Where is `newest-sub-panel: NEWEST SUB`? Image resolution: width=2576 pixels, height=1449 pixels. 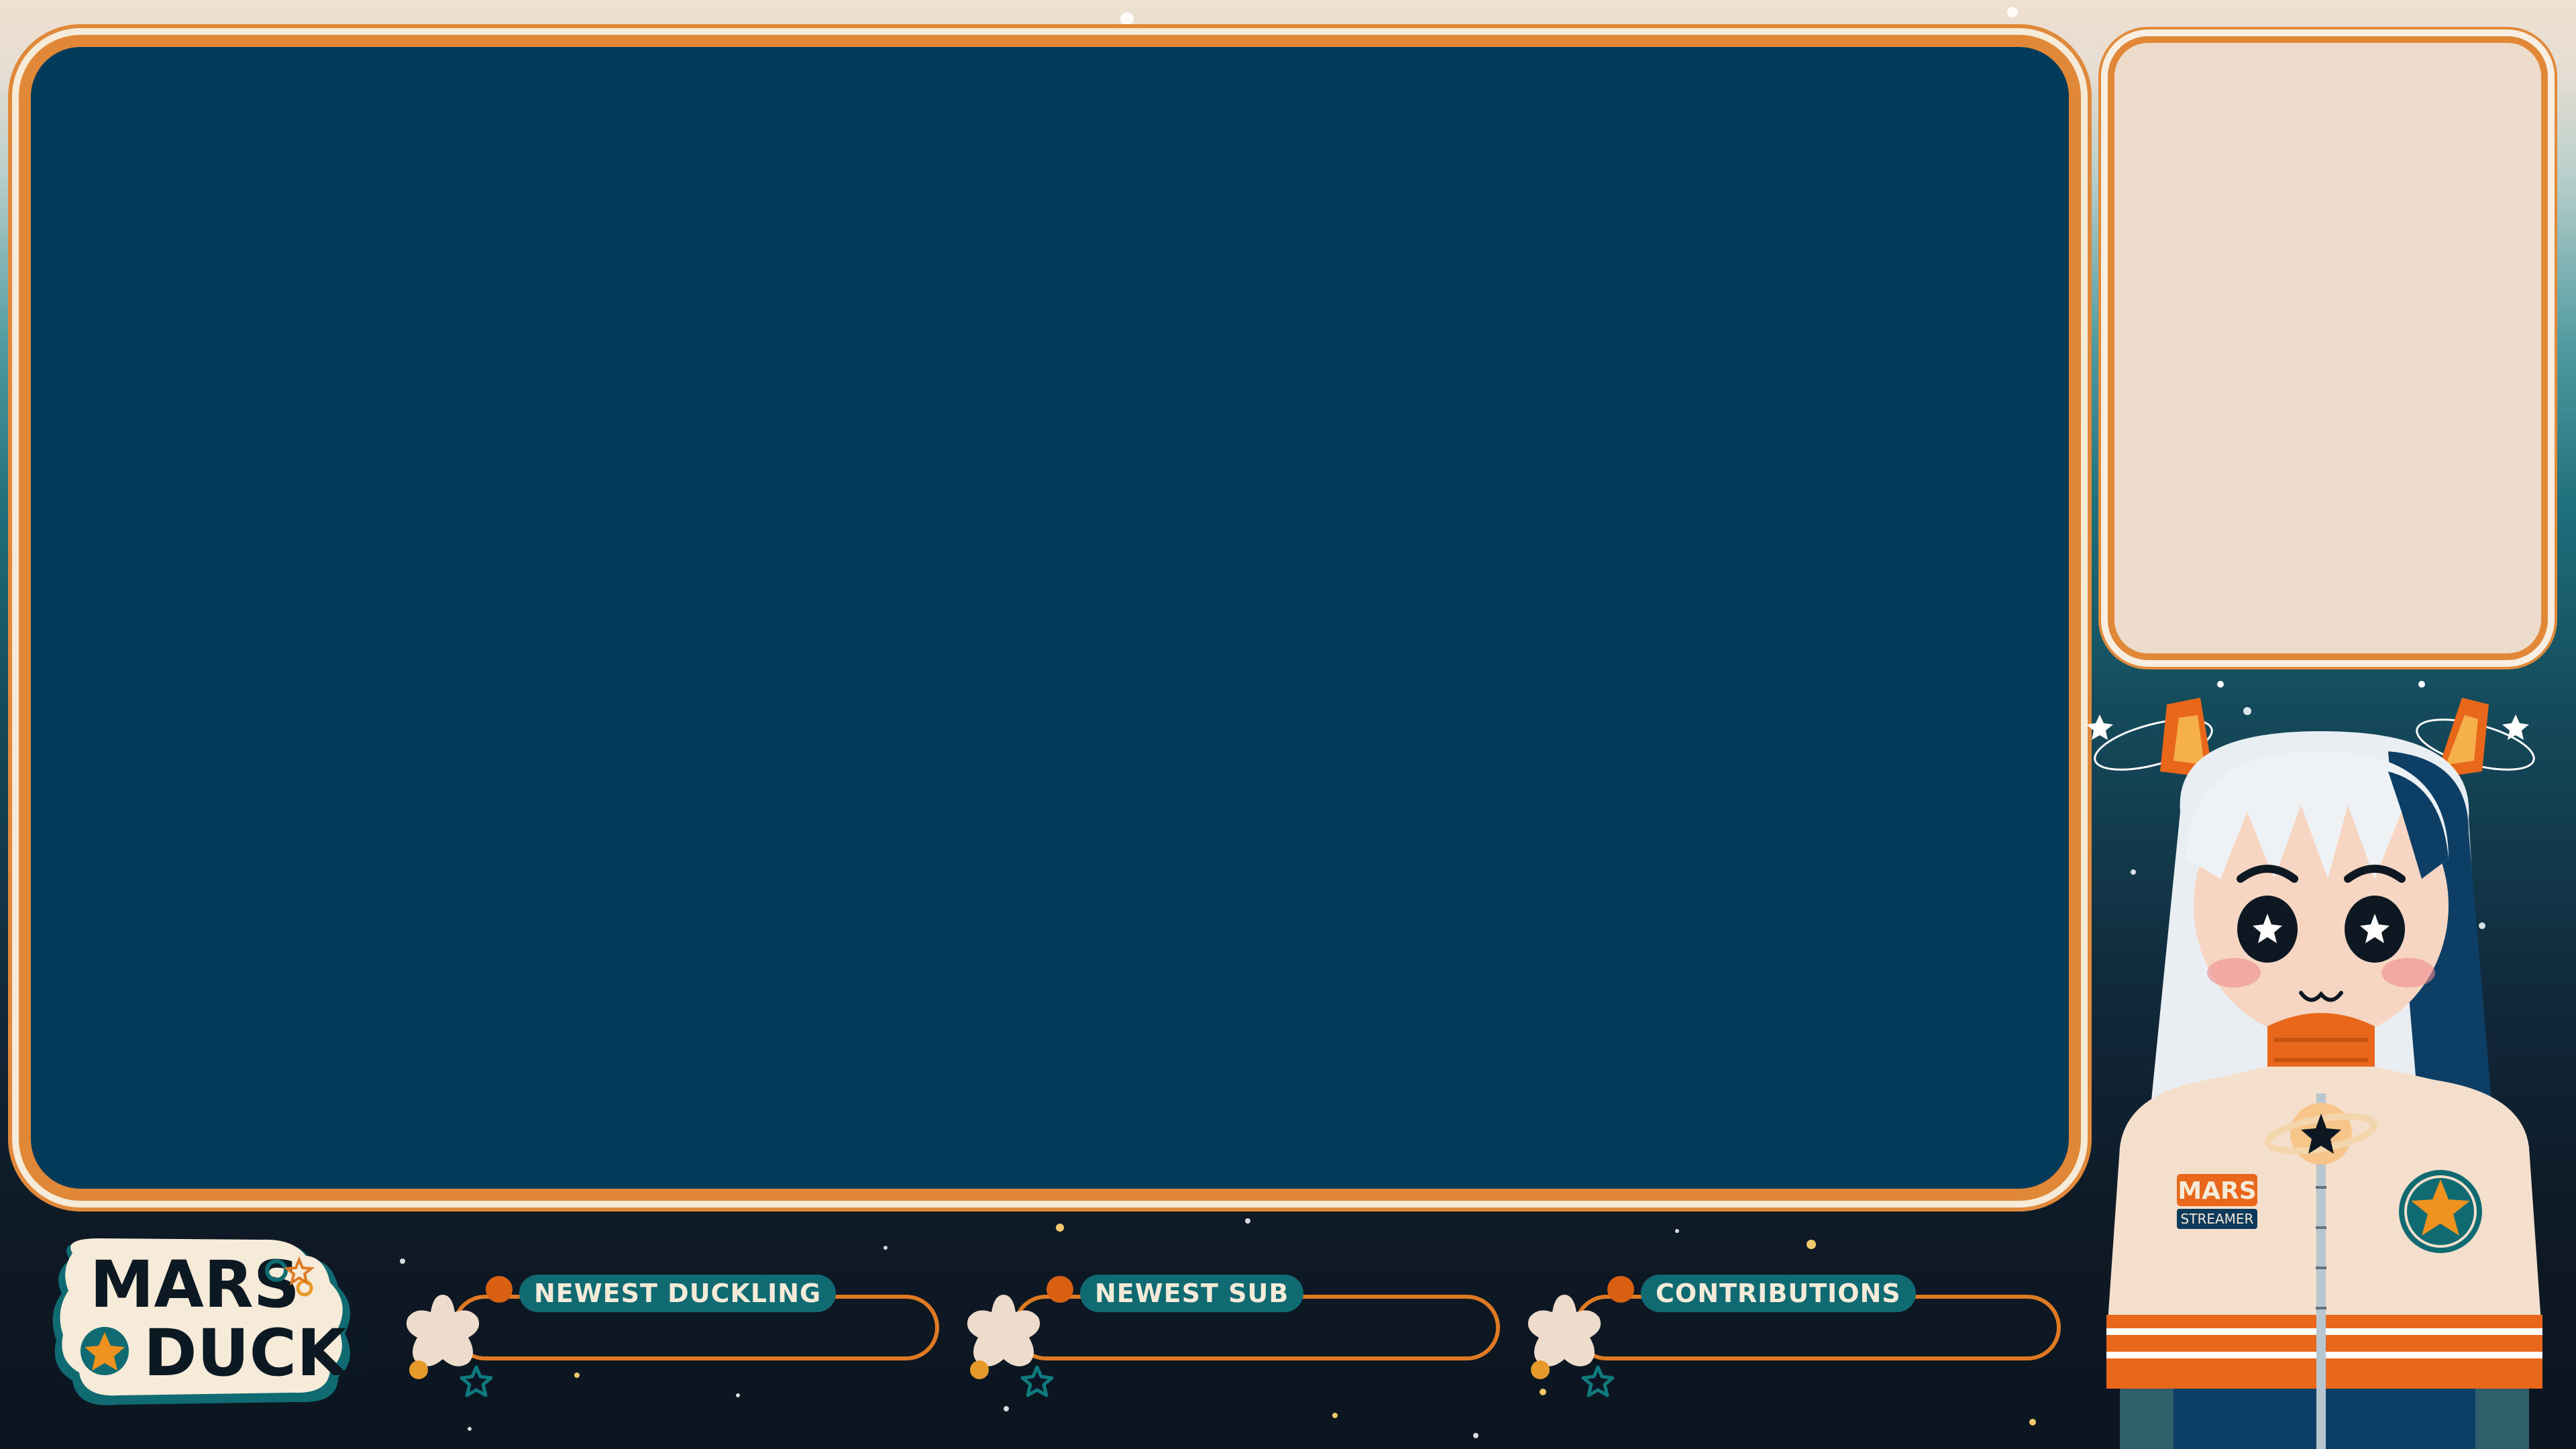
newest-sub-panel: NEWEST SUB is located at coordinates (1238, 1336).